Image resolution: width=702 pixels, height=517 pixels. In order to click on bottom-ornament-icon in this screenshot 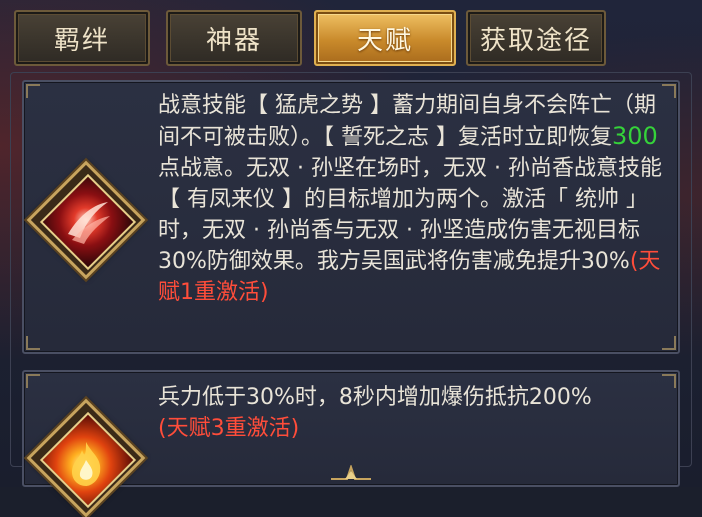, I will do `click(351, 472)`.